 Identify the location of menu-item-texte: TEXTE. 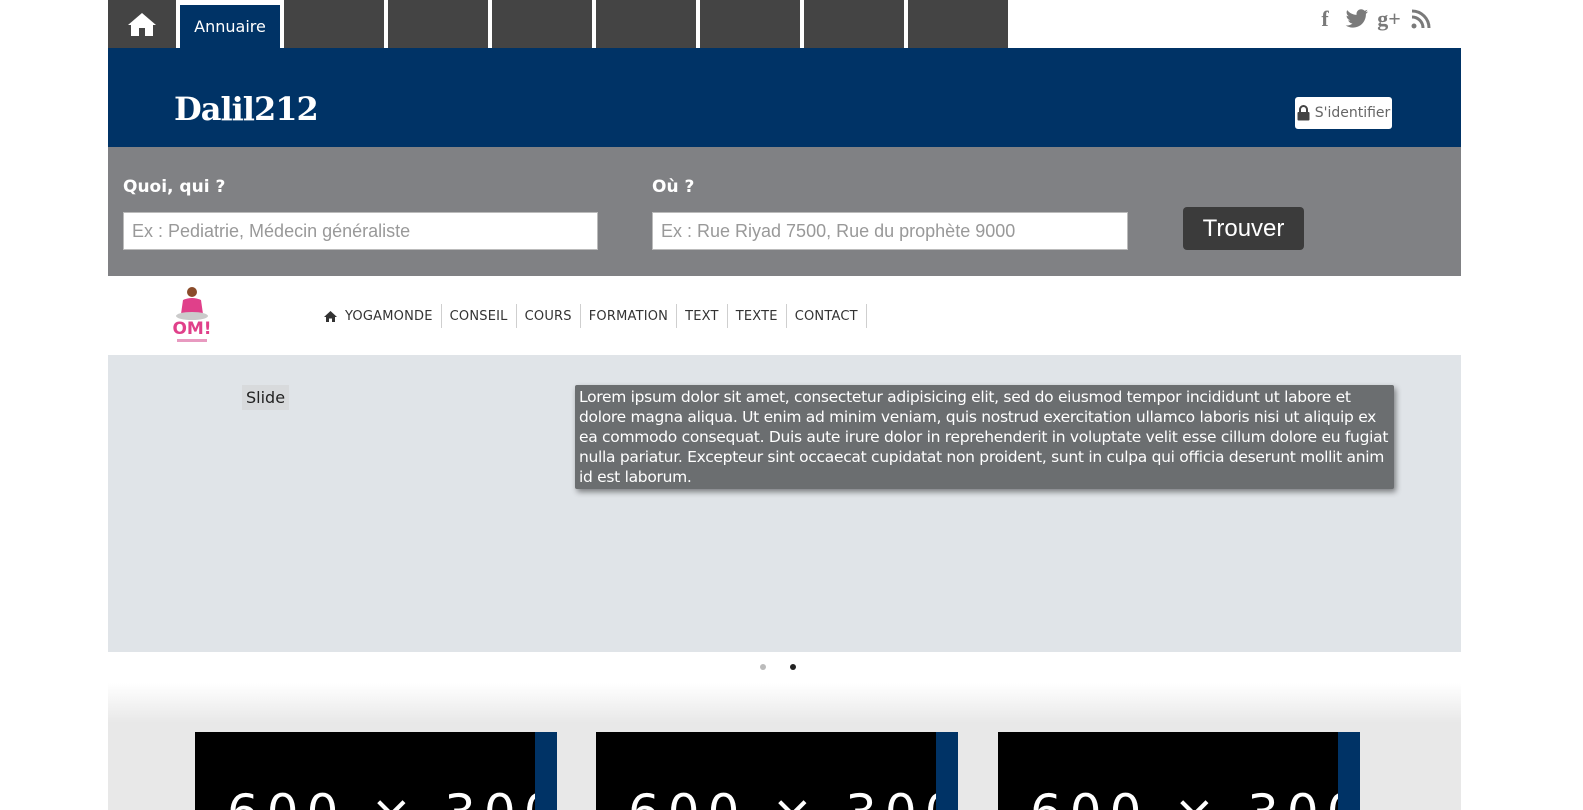
(757, 316).